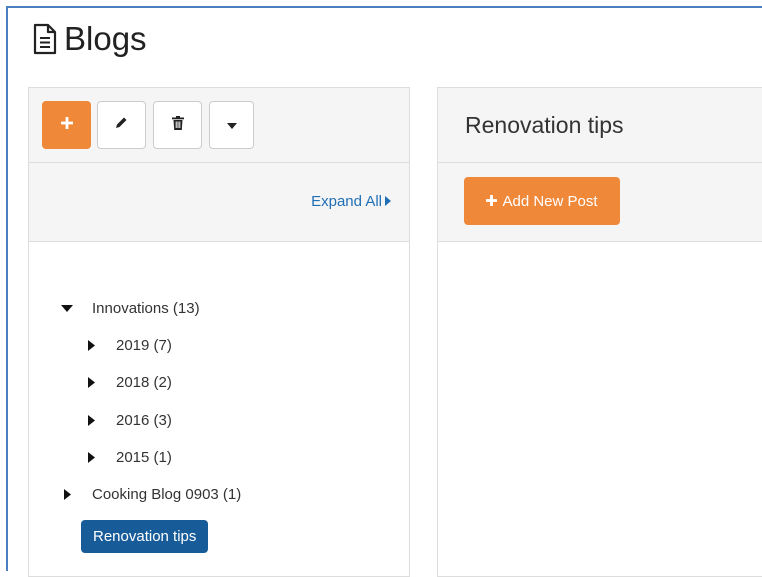 The height and width of the screenshot is (577, 762). I want to click on detail-toolbar: Add New Post, so click(600, 202).